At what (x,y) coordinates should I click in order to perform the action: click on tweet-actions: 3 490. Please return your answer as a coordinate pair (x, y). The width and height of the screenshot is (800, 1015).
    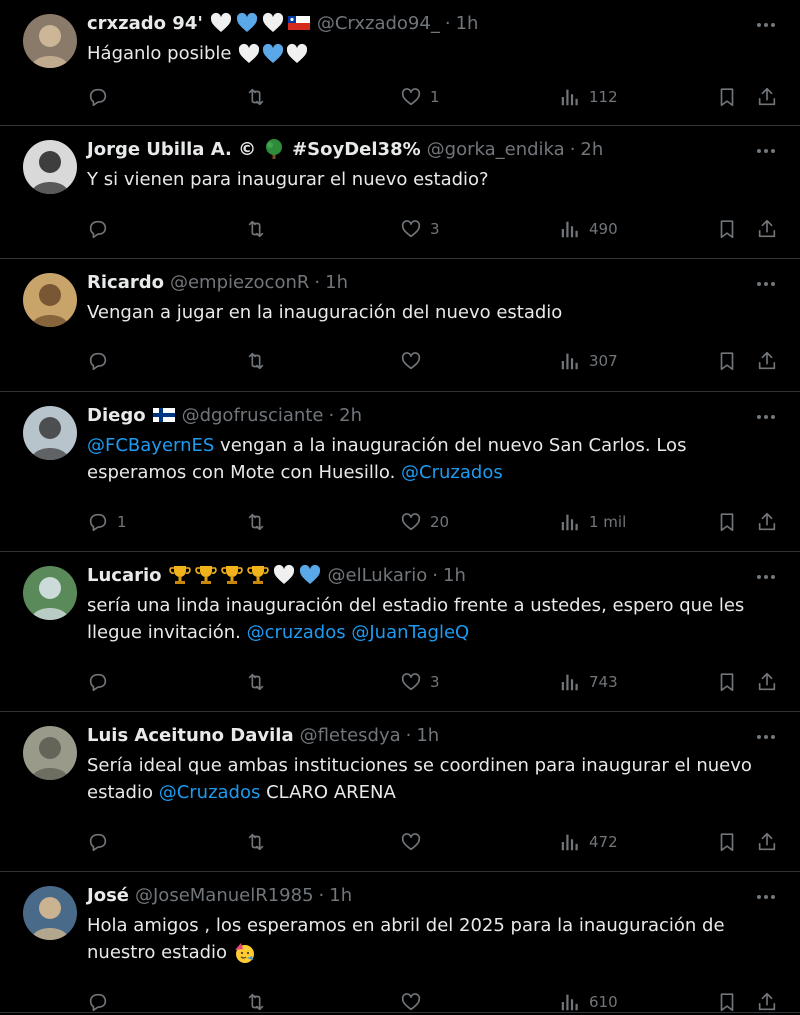
    Looking at the image, I should click on (433, 229).